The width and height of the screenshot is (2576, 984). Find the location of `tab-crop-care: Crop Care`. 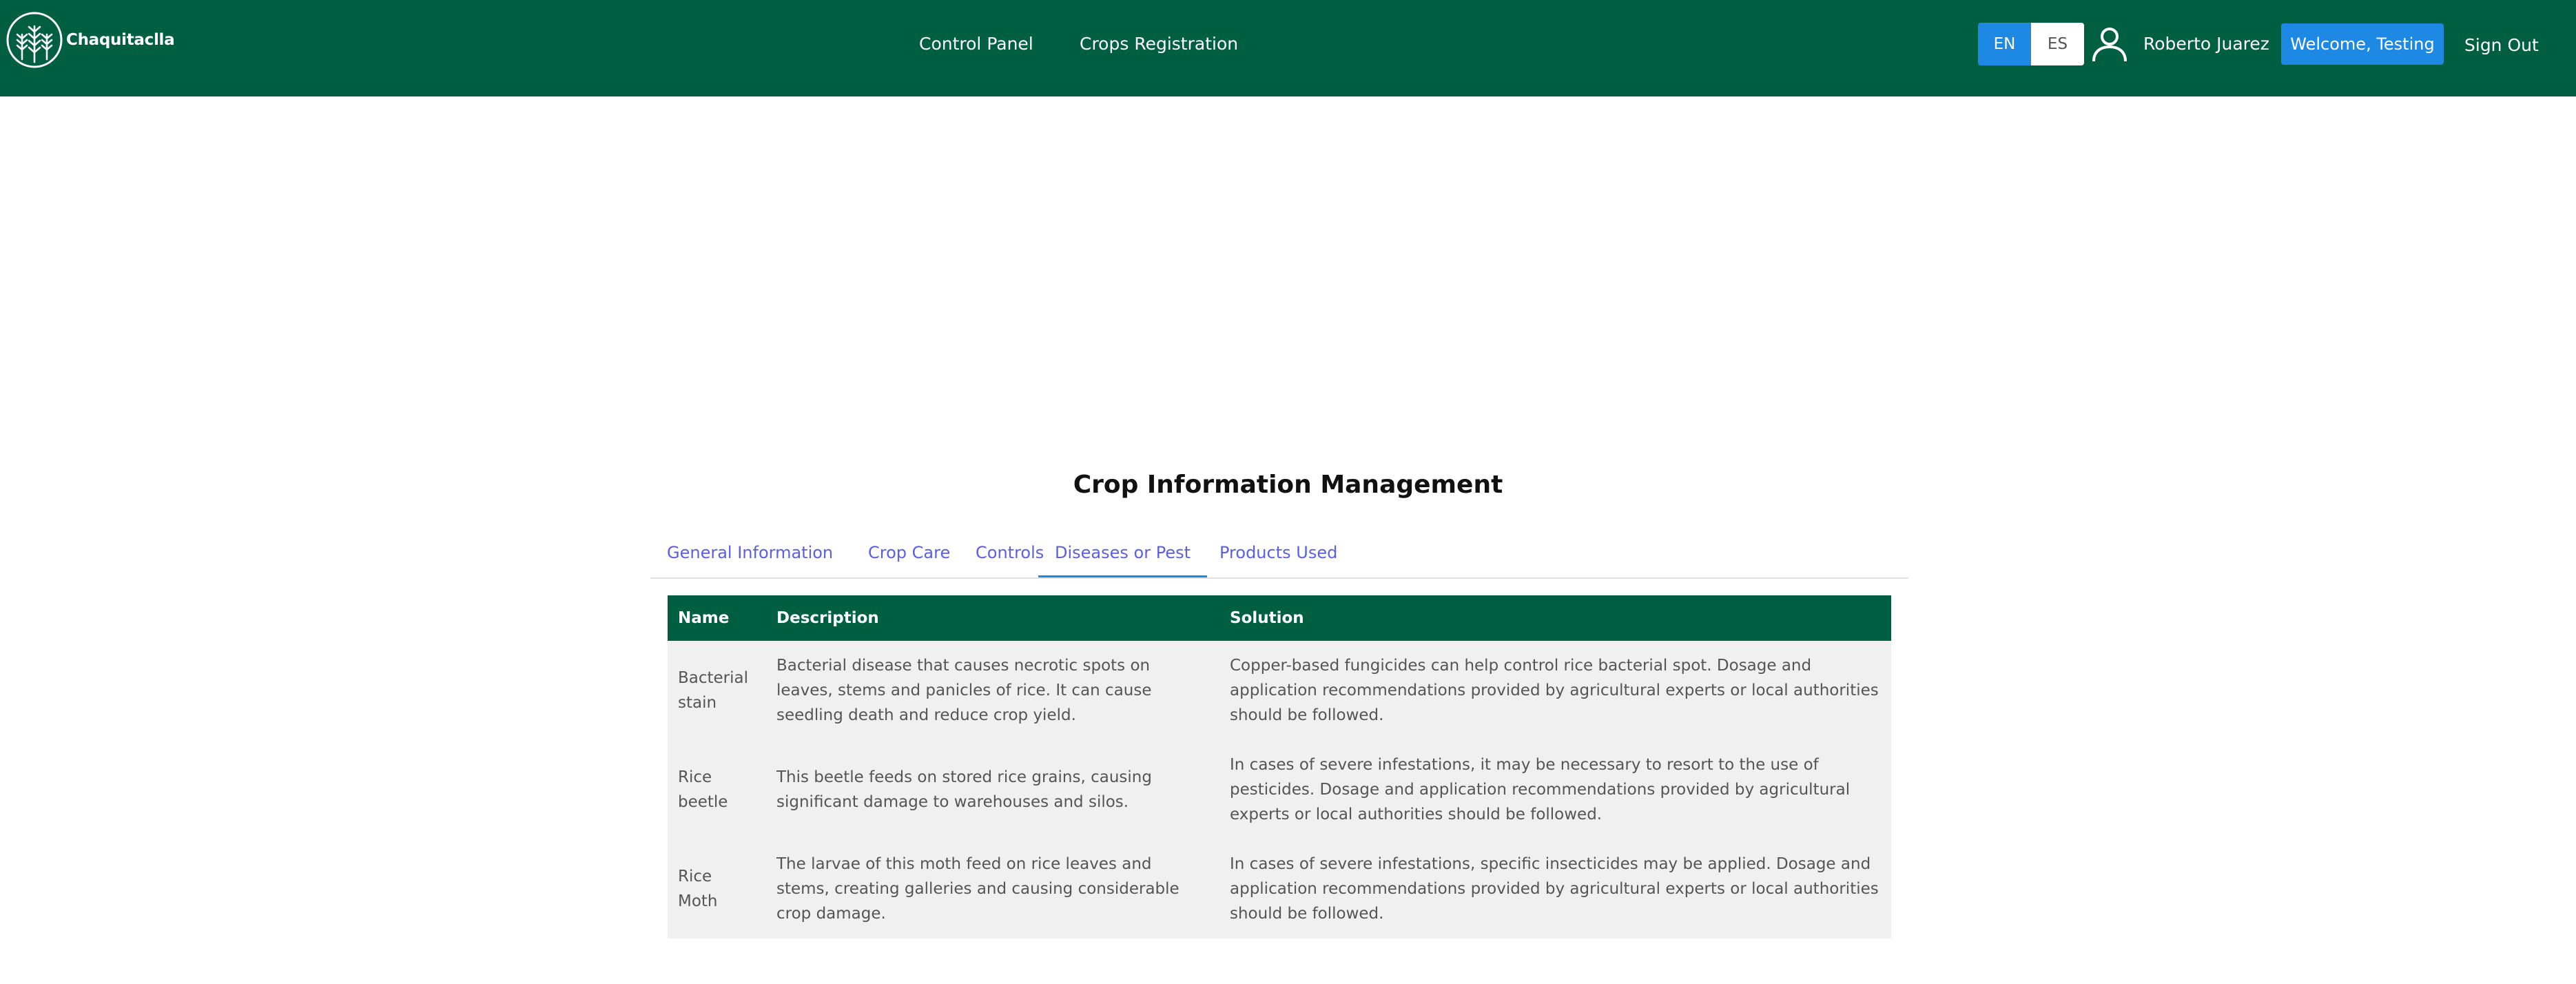

tab-crop-care: Crop Care is located at coordinates (909, 554).